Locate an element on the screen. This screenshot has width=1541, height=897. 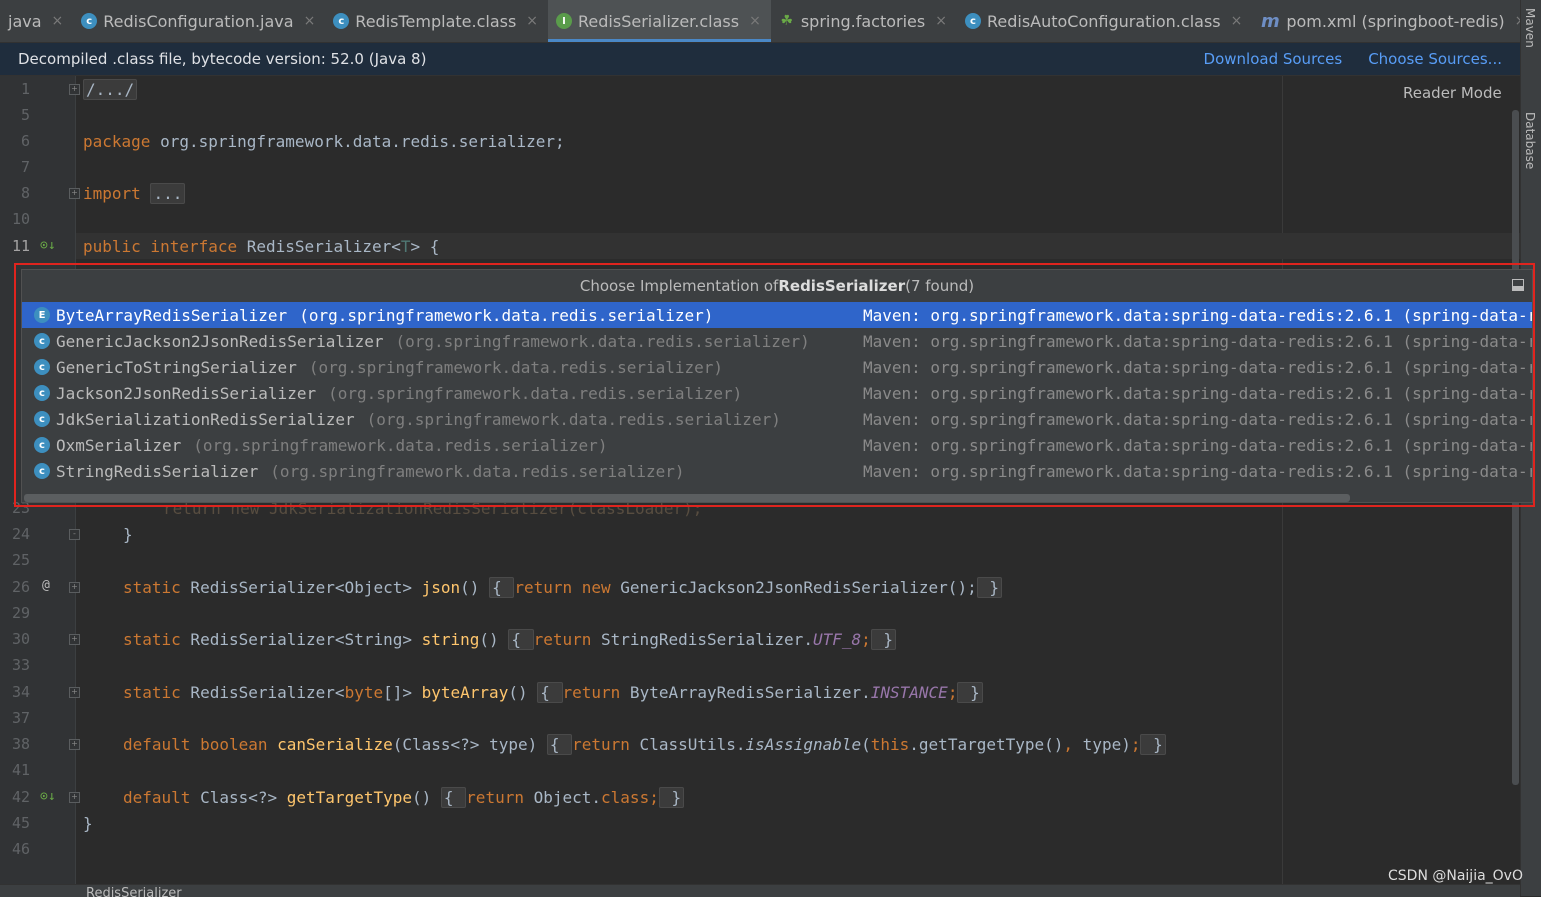
tab-label: RedisTemplate.class is located at coordinates (436, 21).